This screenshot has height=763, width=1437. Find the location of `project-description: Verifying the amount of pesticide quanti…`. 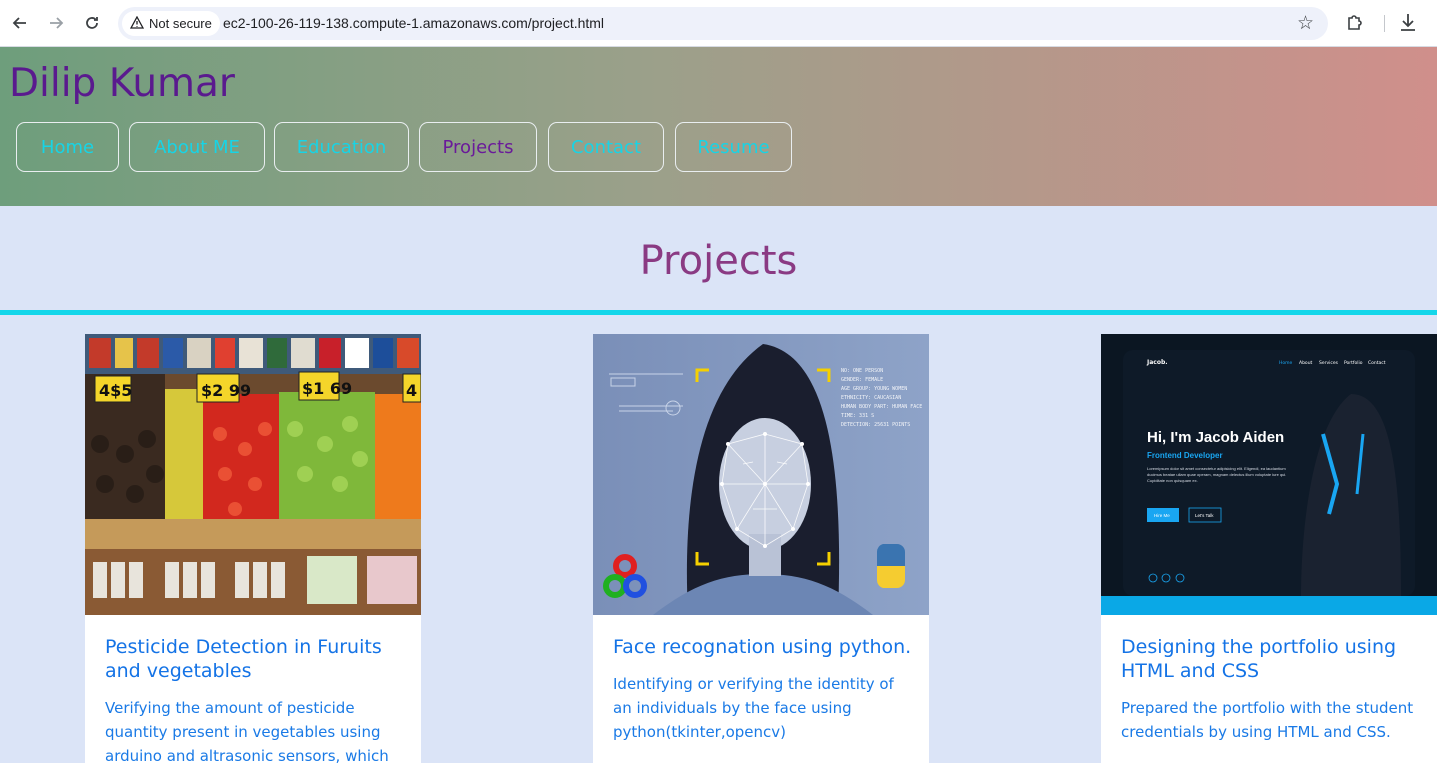

project-description: Verifying the amount of pesticide quanti… is located at coordinates (247, 731).